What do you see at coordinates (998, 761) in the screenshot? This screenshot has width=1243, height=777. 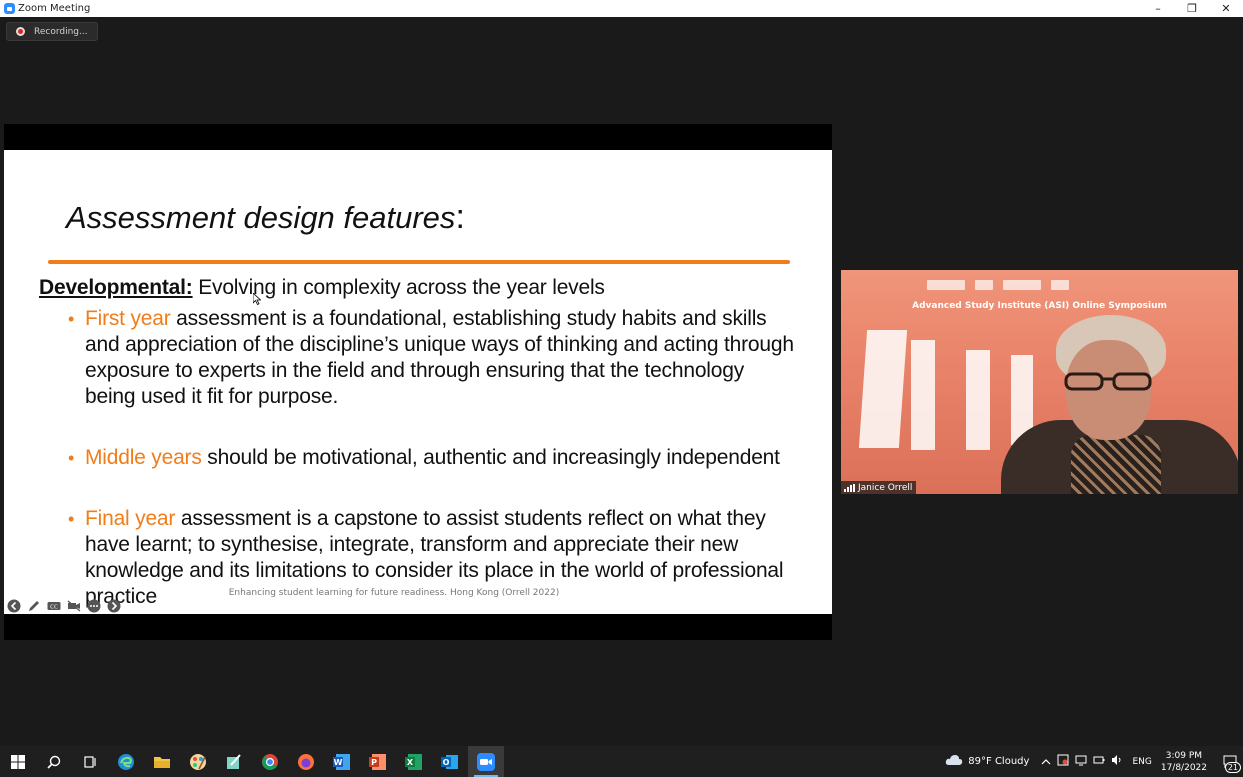 I see `weather-text: 89°F Cloudy` at bounding box center [998, 761].